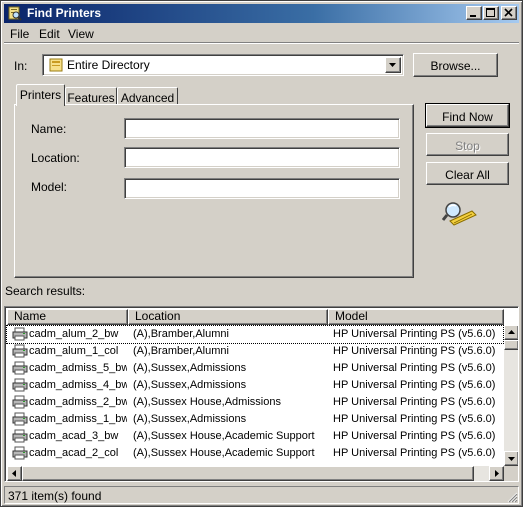 The height and width of the screenshot is (507, 523). I want to click on location-input, so click(262, 157).